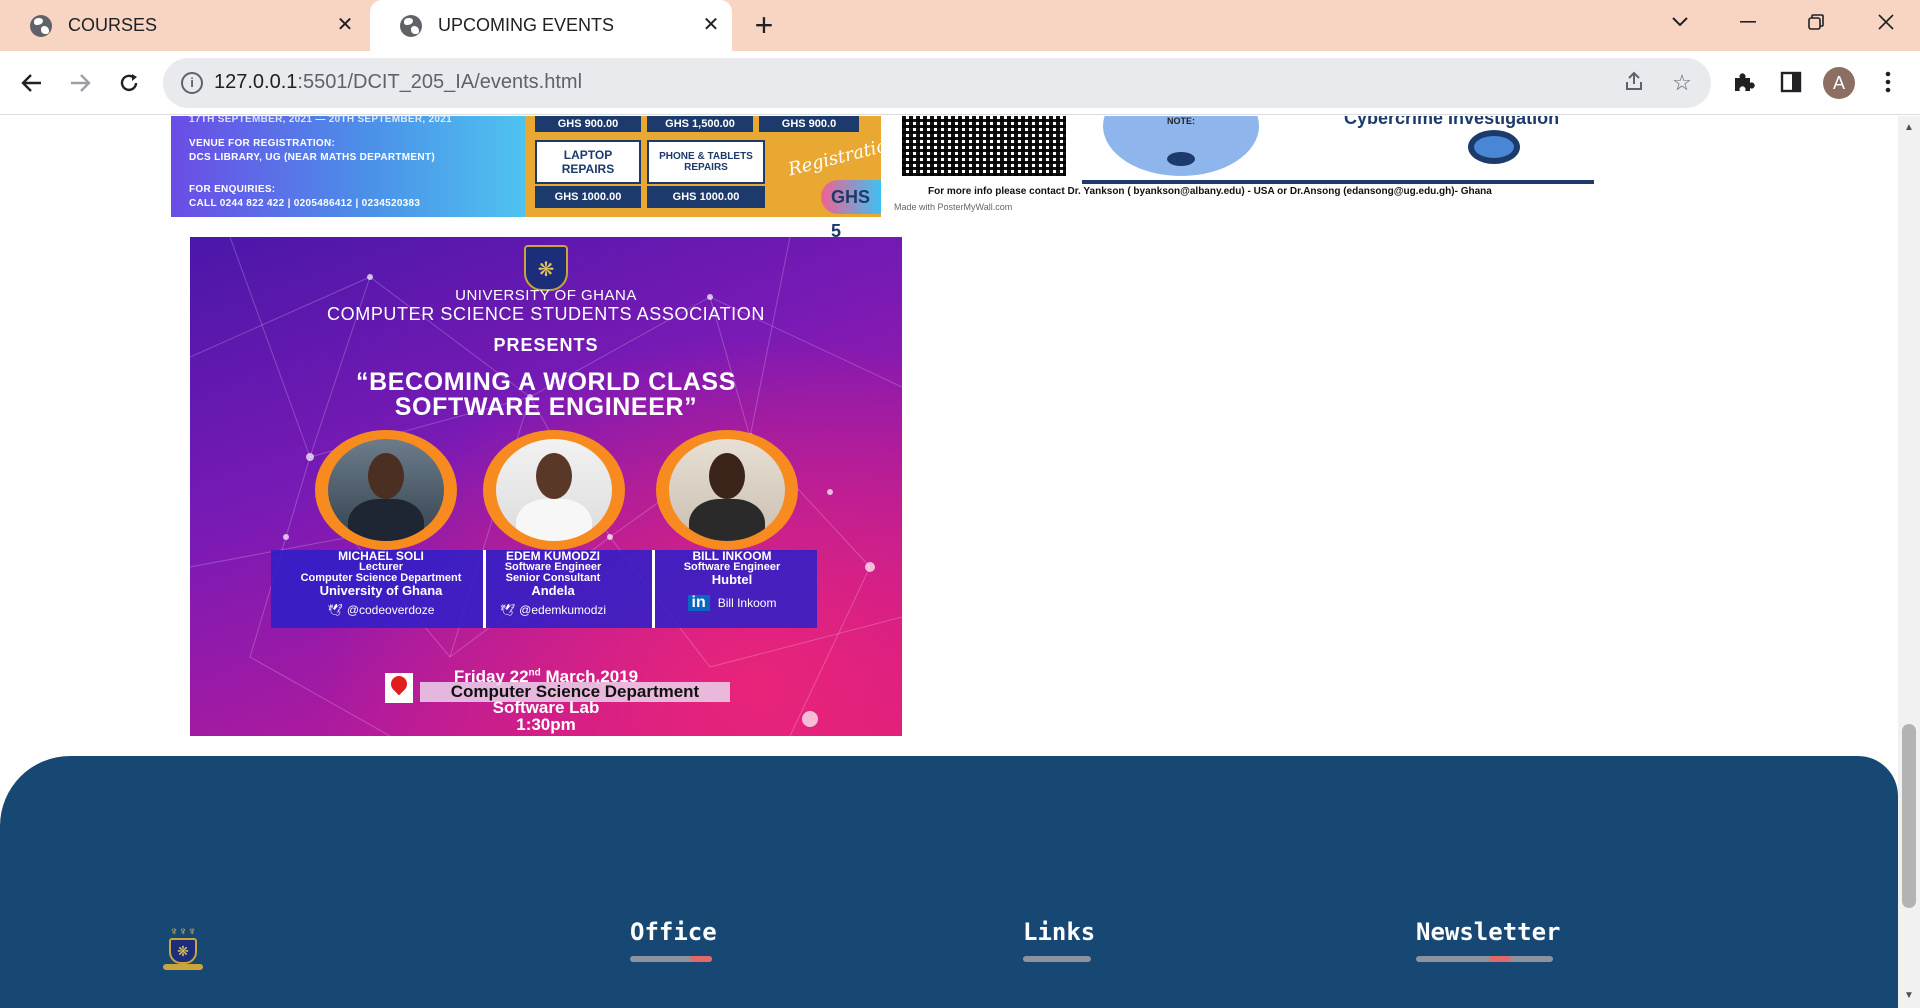 This screenshot has height=1008, width=1920. I want to click on made-with-credit: Made with PosterMyWall.com, so click(953, 207).